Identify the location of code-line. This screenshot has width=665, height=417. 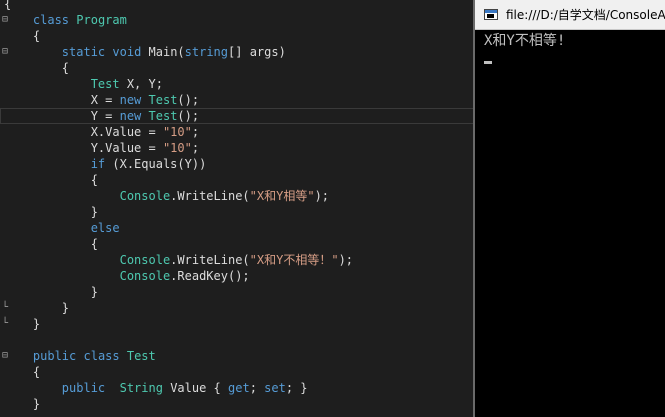
(236, 340).